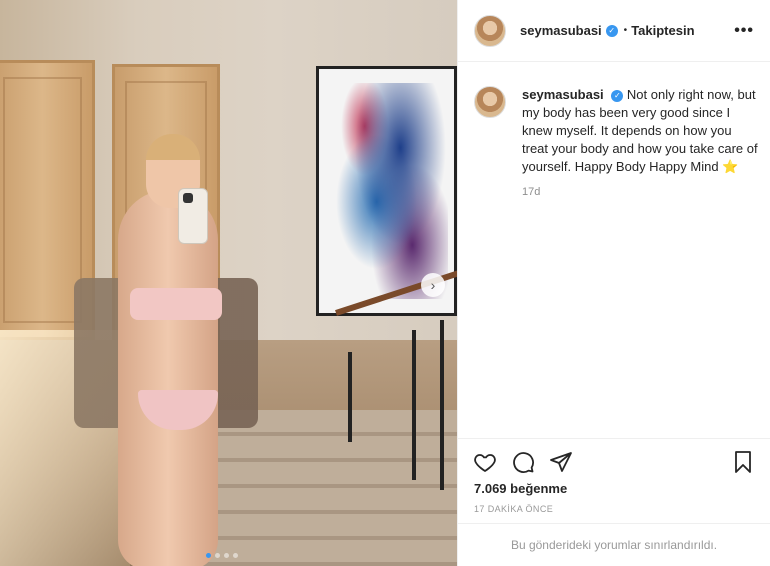  Describe the element at coordinates (744, 31) in the screenshot. I see `more-options-icon: •••` at that location.